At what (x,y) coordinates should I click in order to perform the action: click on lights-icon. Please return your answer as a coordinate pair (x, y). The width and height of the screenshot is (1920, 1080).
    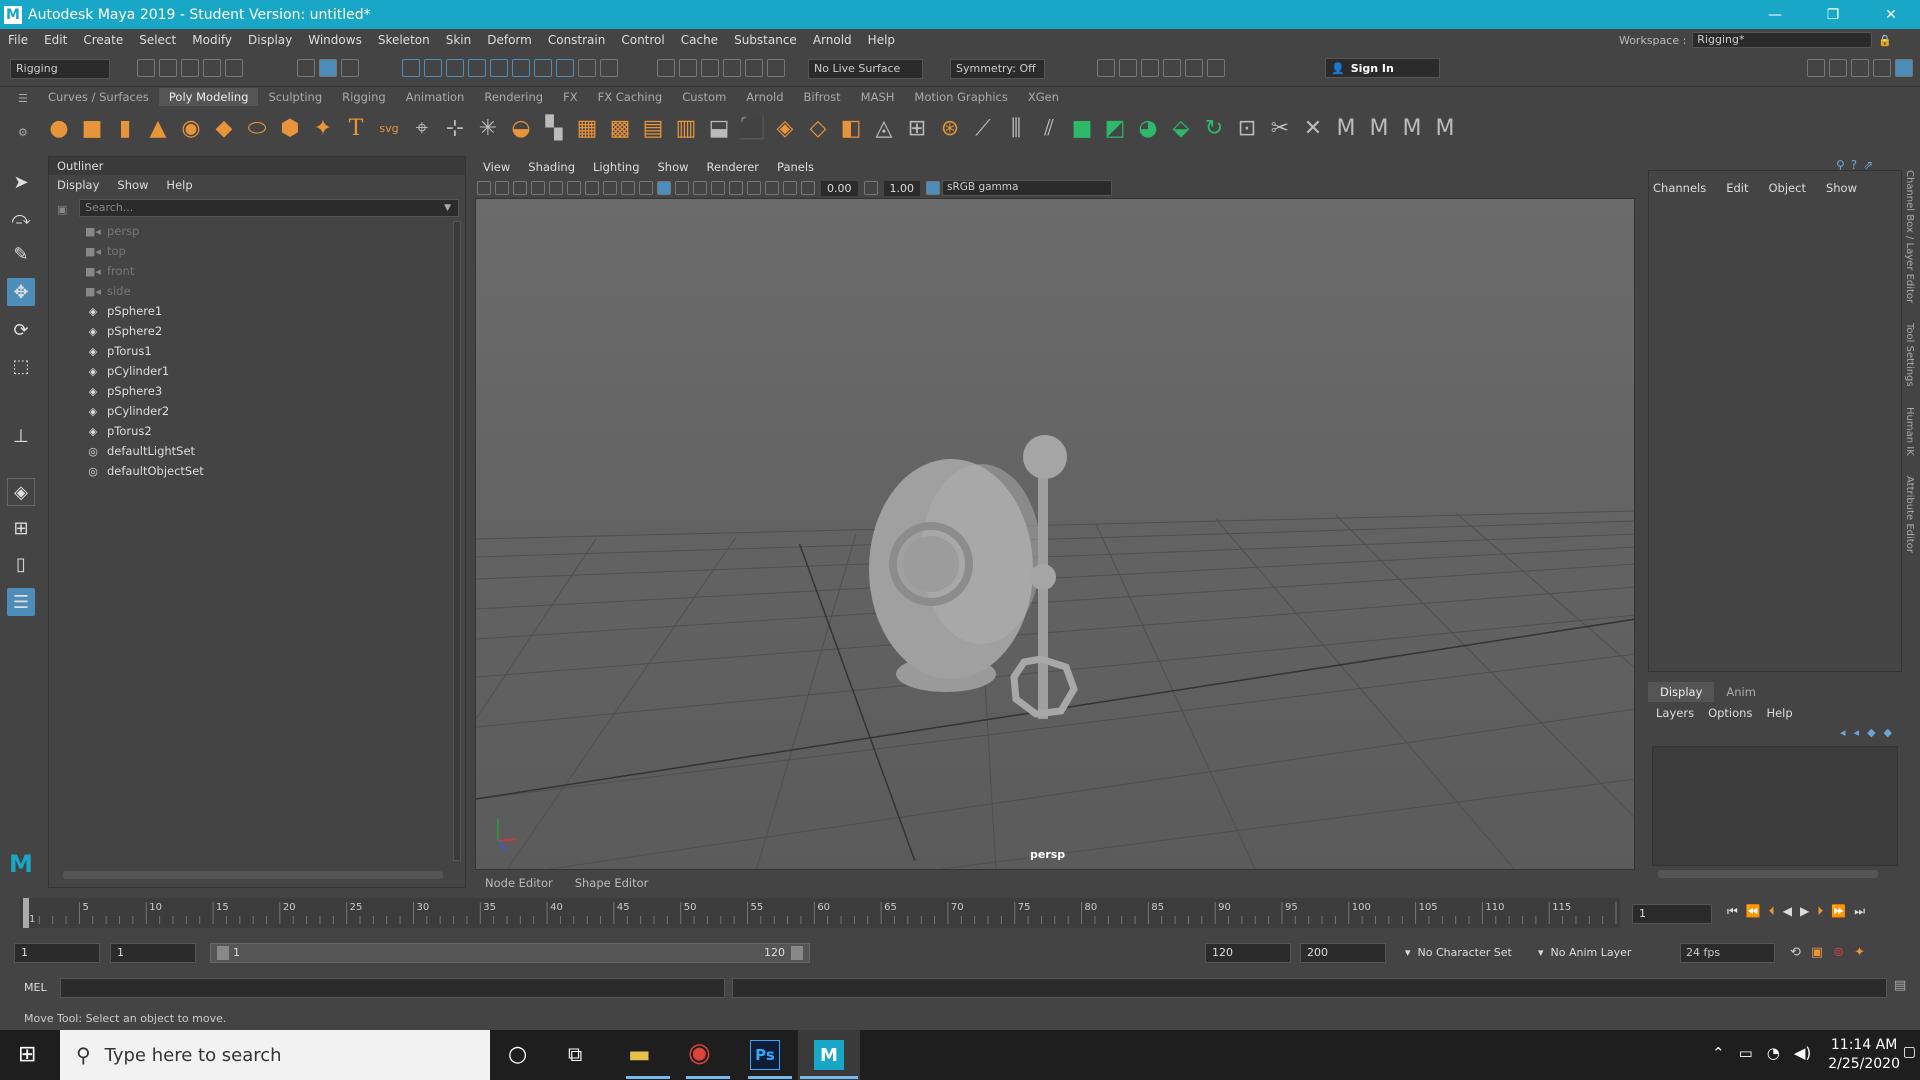
    Looking at the image, I should click on (718, 188).